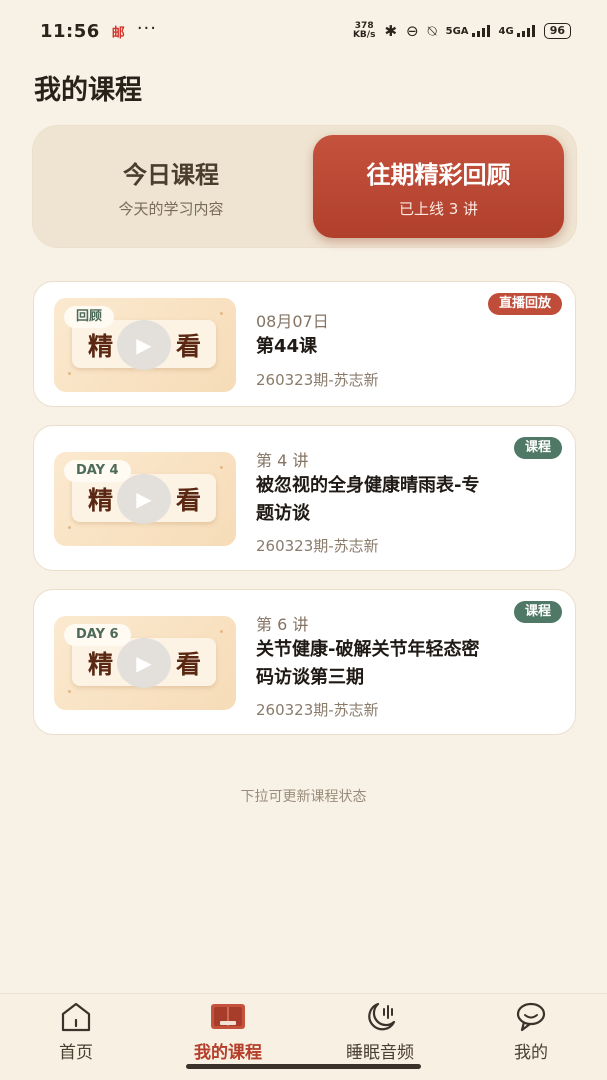  I want to click on status-bar: 11:56 邮 ··· 378 KB/s ✱ ⊖ ⍉ 5GA 4G 96, so click(303, 31).